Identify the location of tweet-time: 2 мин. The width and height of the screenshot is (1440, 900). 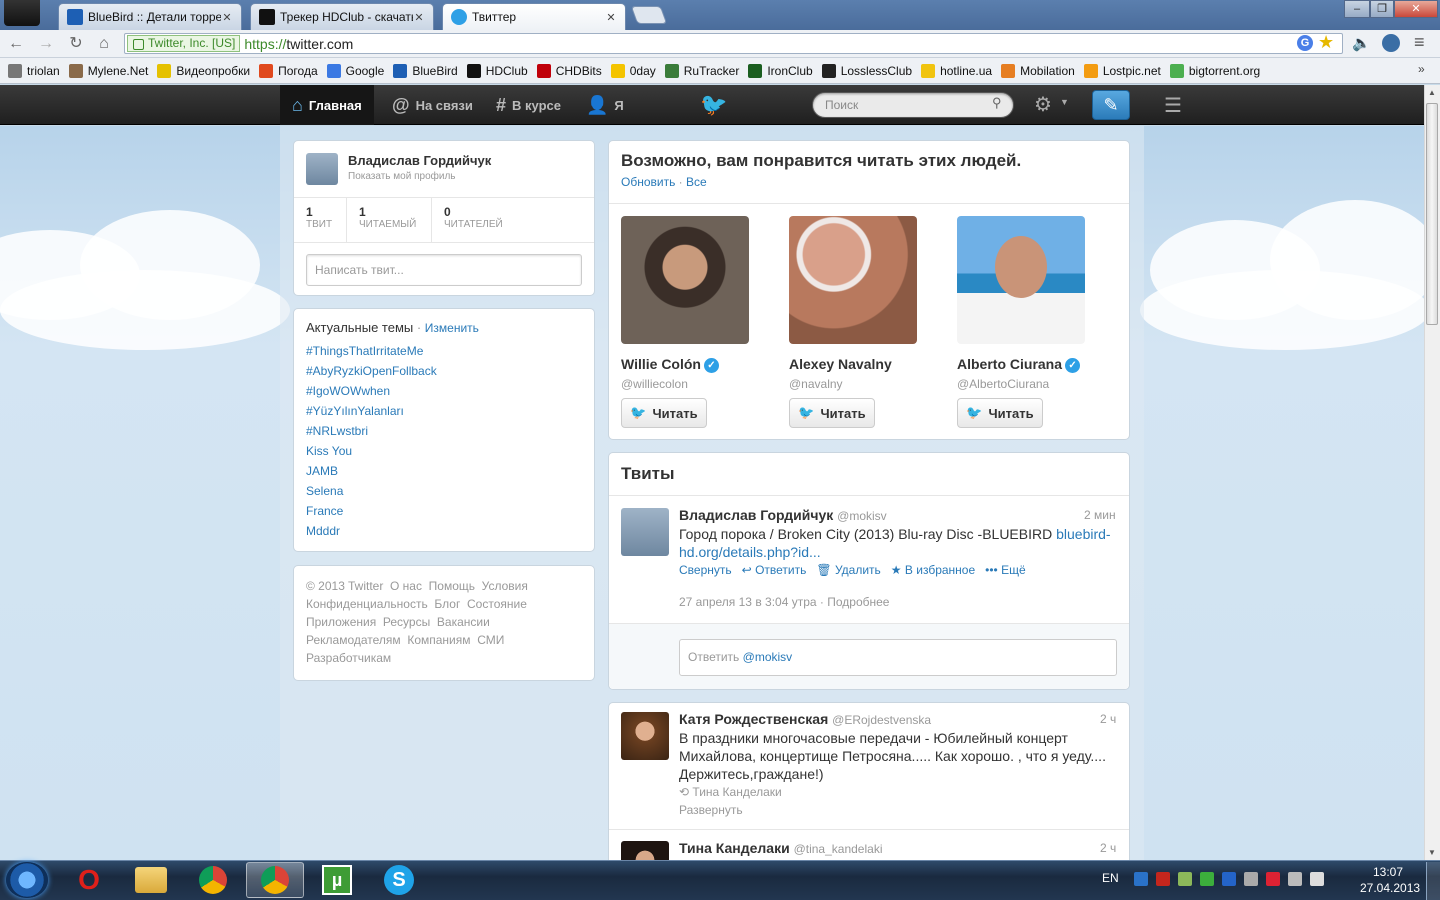
(1100, 515).